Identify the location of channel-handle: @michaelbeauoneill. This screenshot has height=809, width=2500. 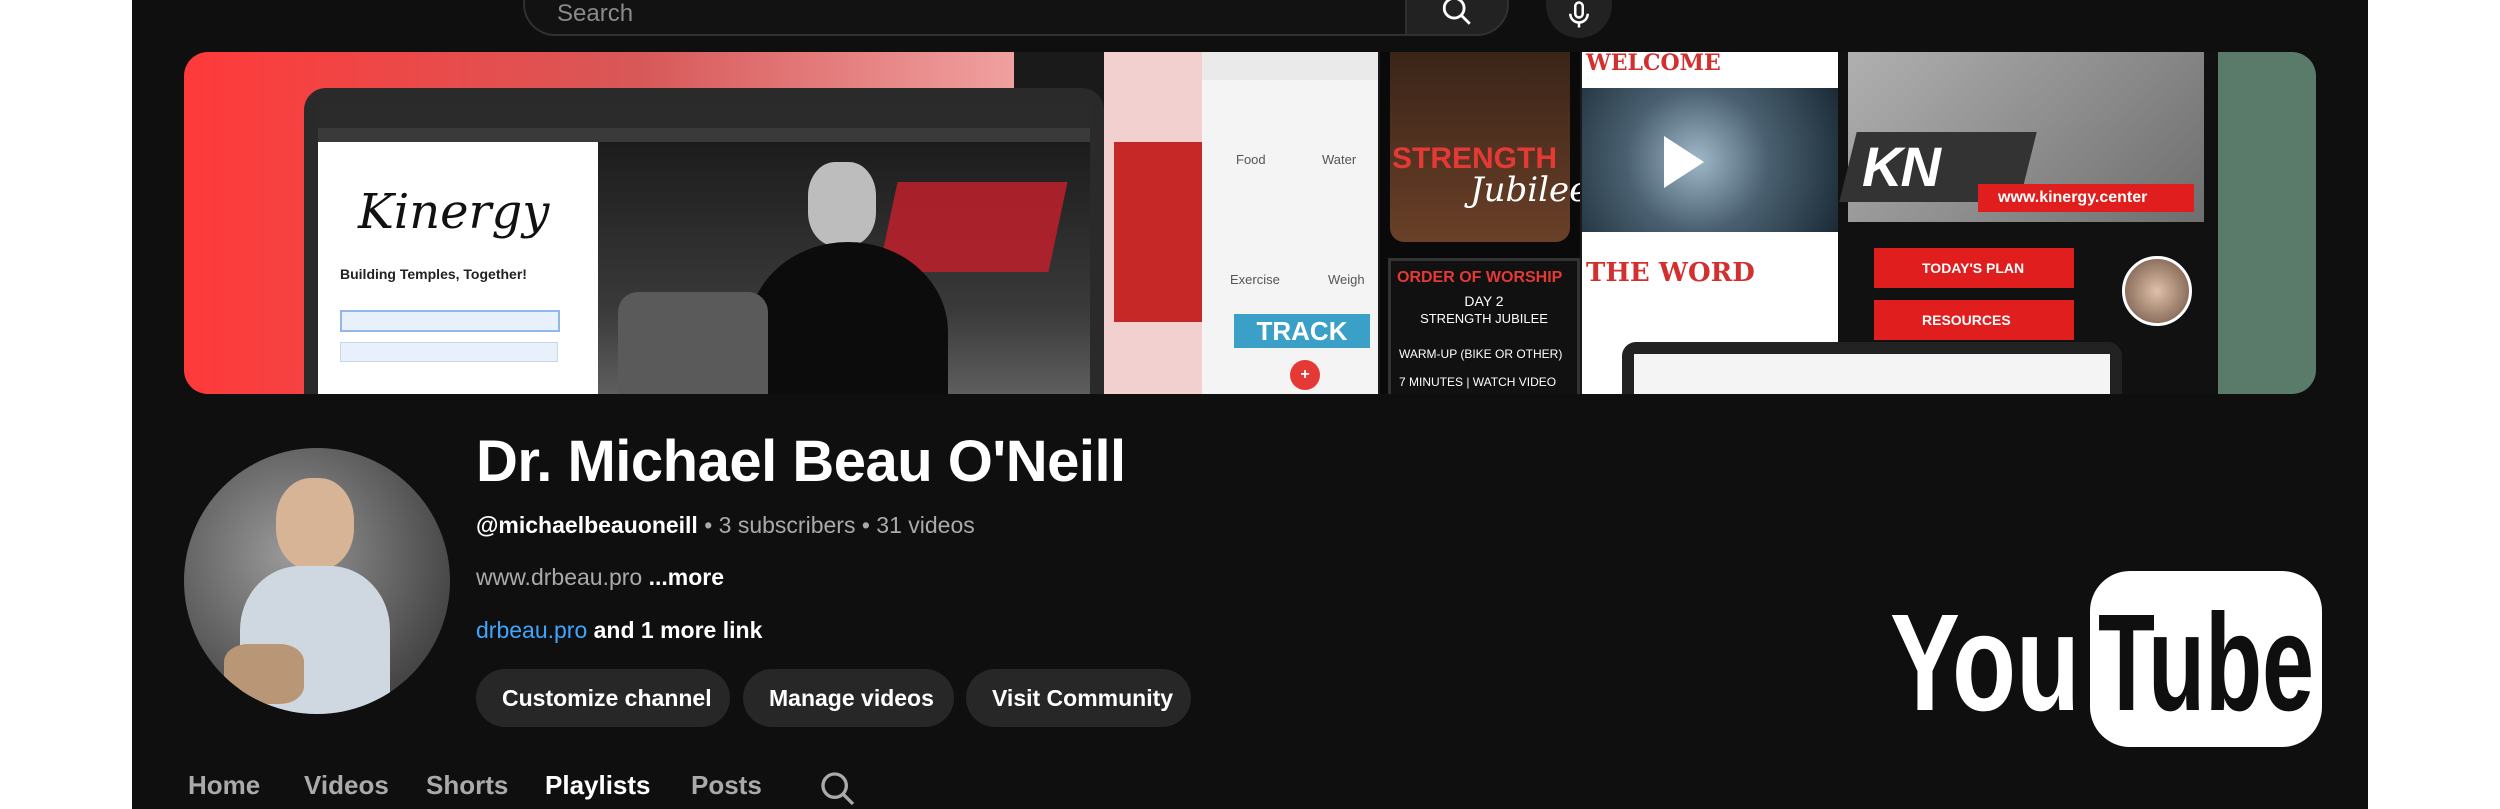
(587, 525).